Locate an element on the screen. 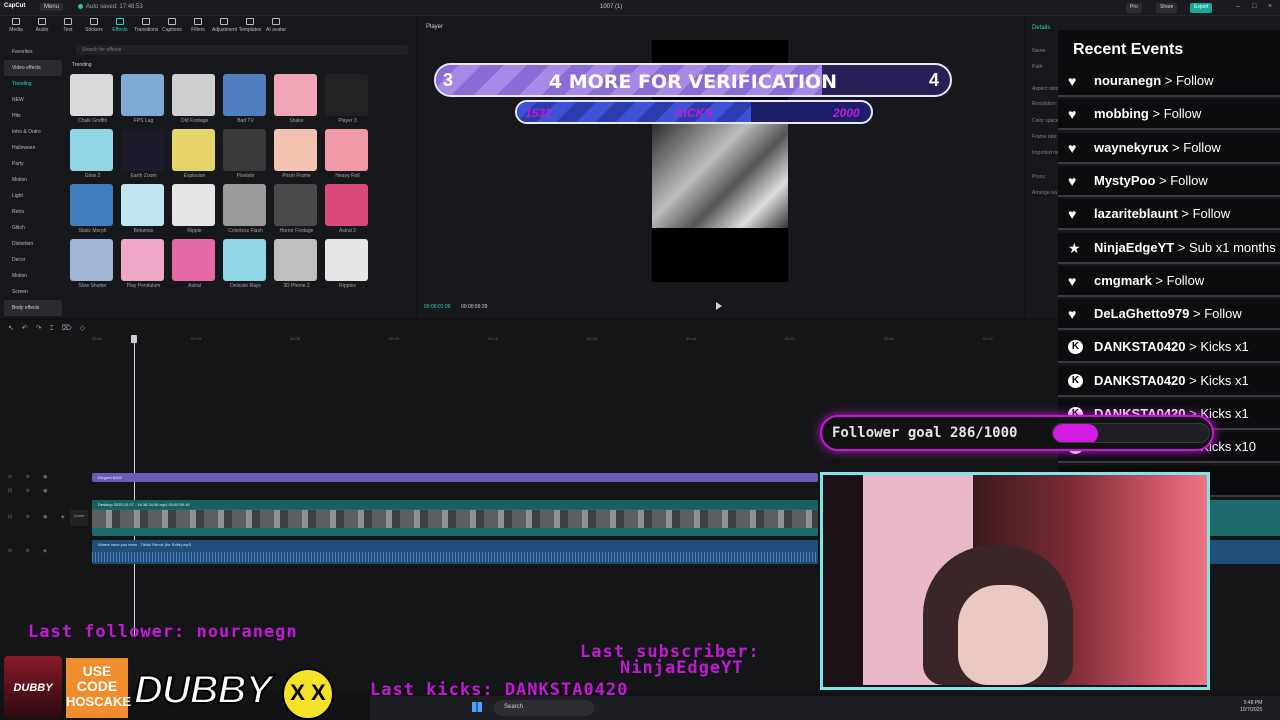  follower-goal-text: Follower goal 286/1000 is located at coordinates (925, 433).